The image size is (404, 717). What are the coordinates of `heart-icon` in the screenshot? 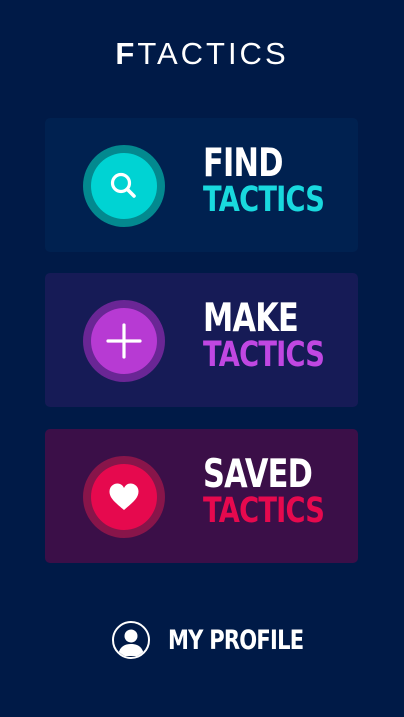 It's located at (124, 496).